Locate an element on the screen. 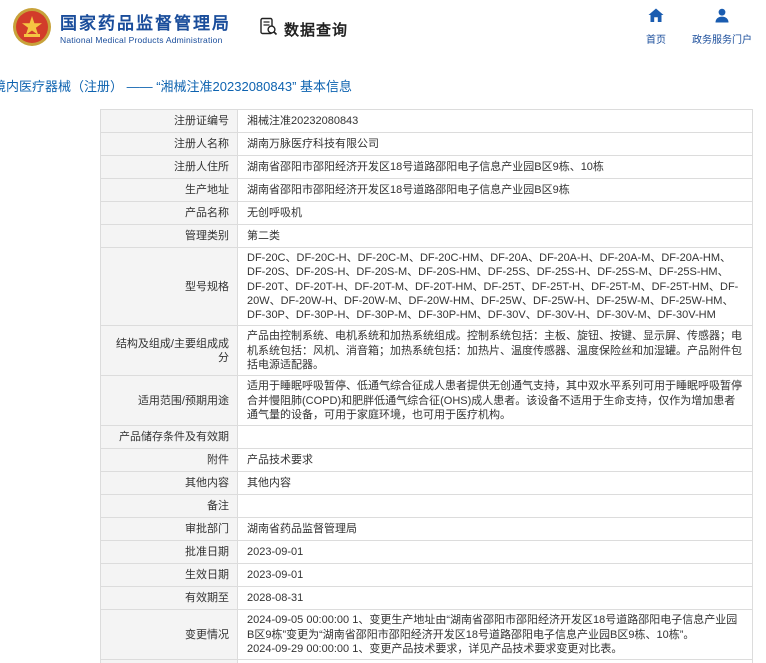 The width and height of the screenshot is (766, 663). row-label: 备注 is located at coordinates (169, 507).